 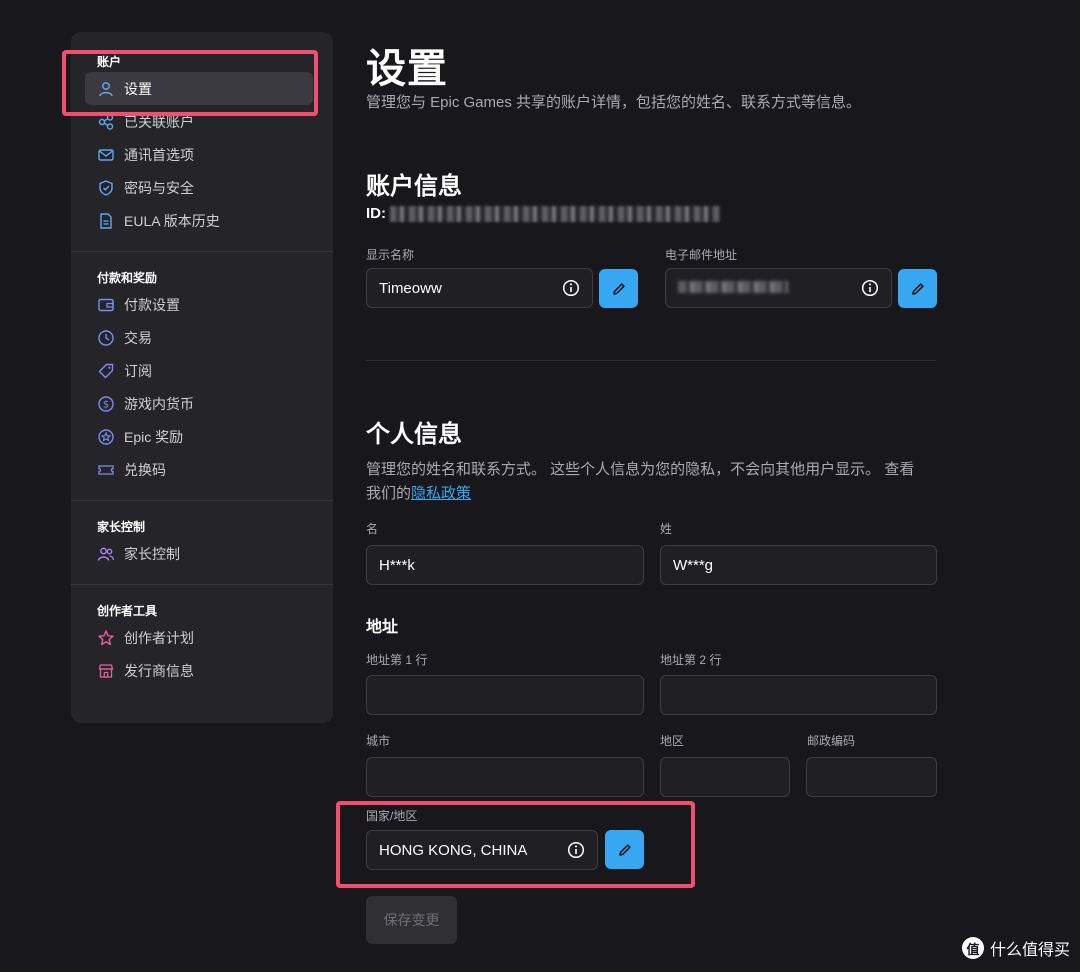 I want to click on sidebar-item-label: Epic 奖励, so click(x=154, y=436).